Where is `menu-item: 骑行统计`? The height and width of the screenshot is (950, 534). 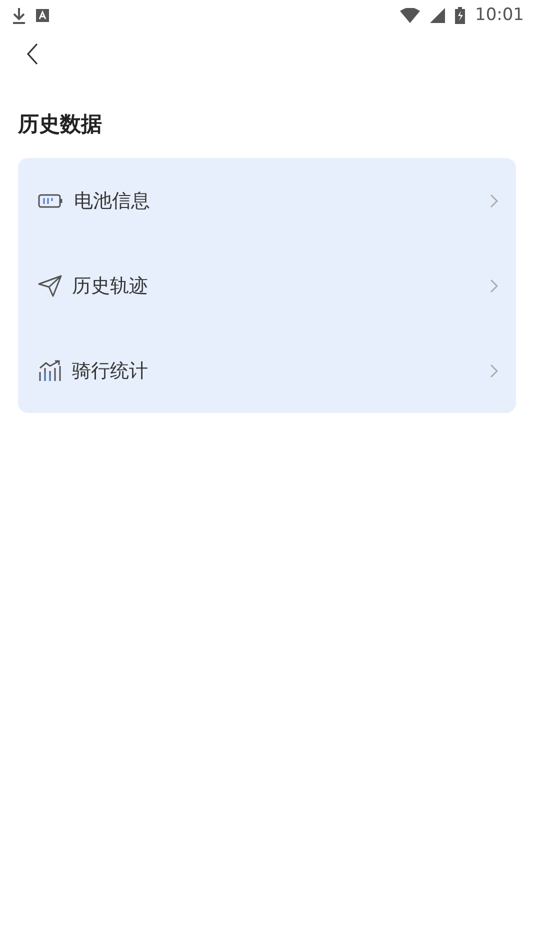
menu-item: 骑行统计 is located at coordinates (267, 370).